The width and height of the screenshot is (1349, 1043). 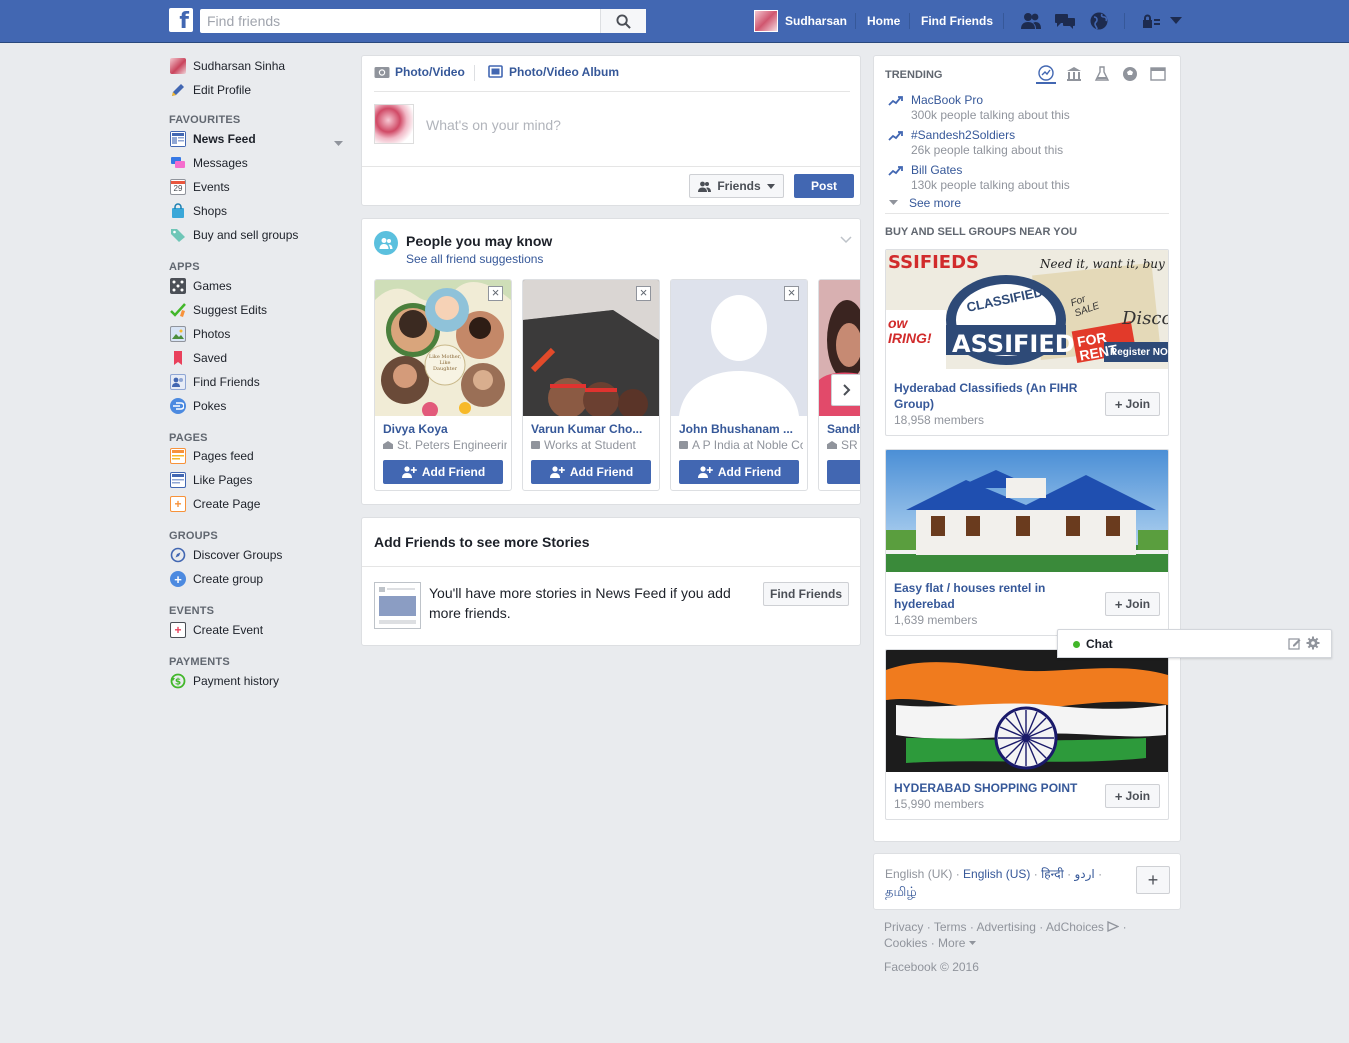 What do you see at coordinates (845, 390) in the screenshot?
I see `scroll-right-button` at bounding box center [845, 390].